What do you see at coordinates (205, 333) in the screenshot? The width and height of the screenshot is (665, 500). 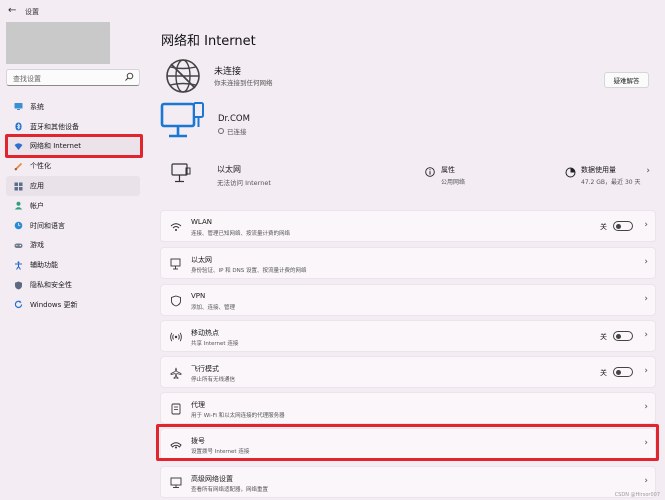 I see `row-title: 移动热点` at bounding box center [205, 333].